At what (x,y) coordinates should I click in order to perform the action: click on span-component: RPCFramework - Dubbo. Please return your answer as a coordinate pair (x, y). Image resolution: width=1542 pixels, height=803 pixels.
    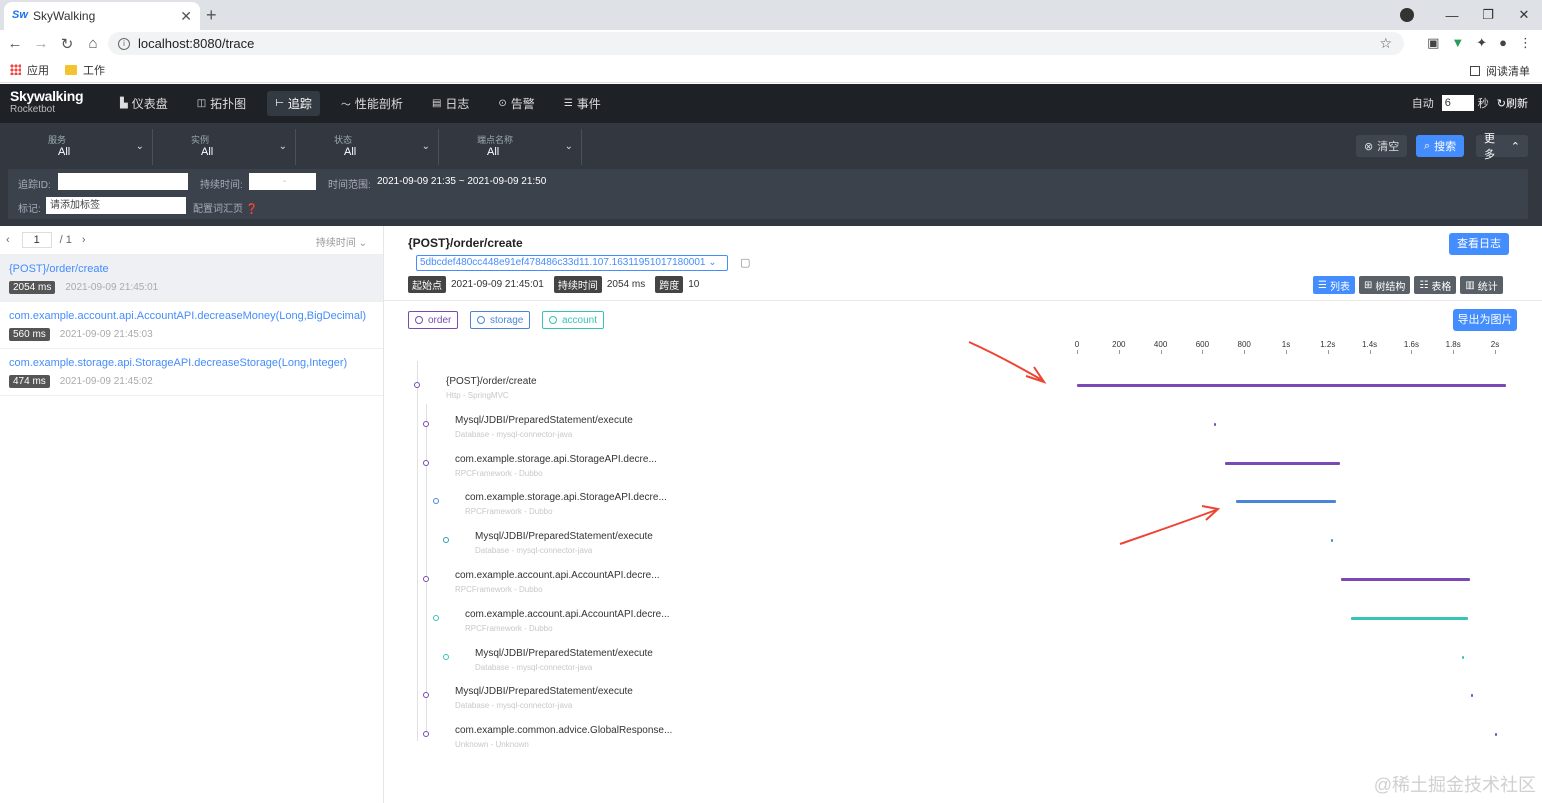
    Looking at the image, I should click on (509, 512).